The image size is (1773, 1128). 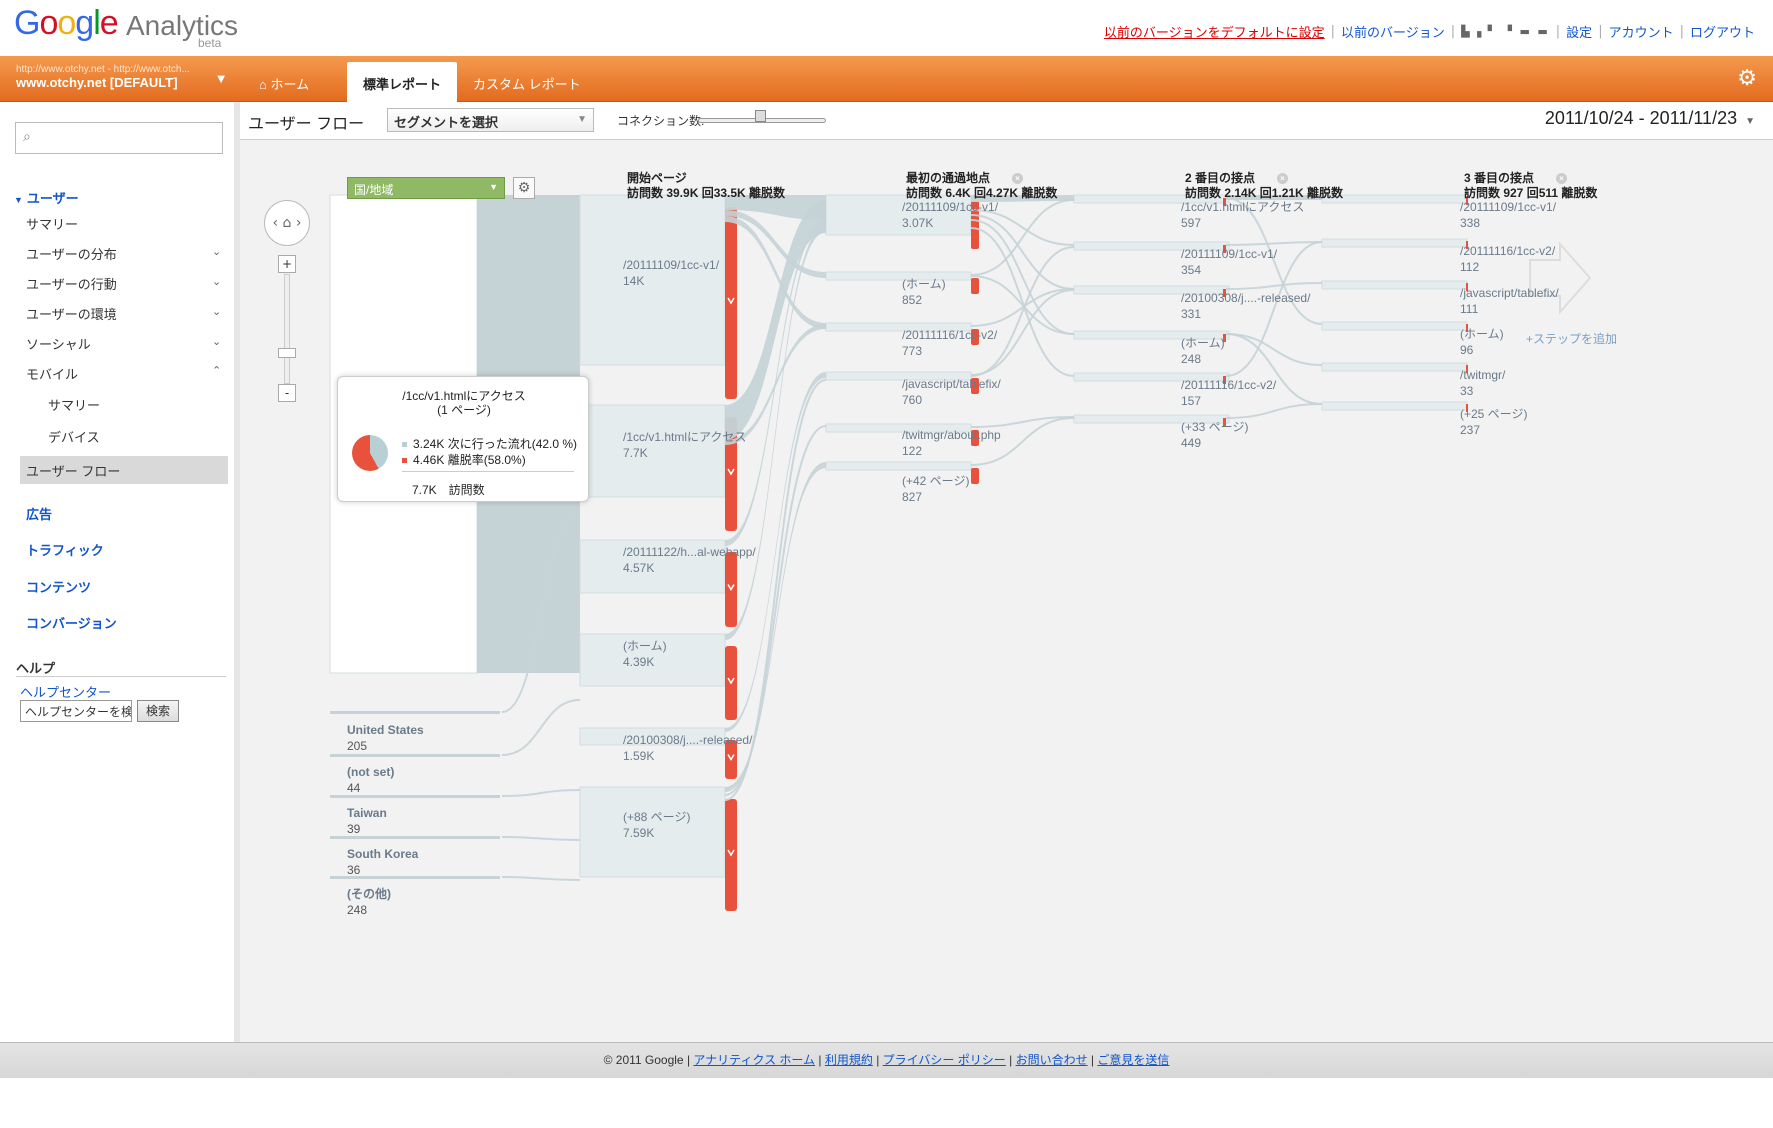 I want to click on sidebar-section-content: コンテンツ, so click(x=58, y=586).